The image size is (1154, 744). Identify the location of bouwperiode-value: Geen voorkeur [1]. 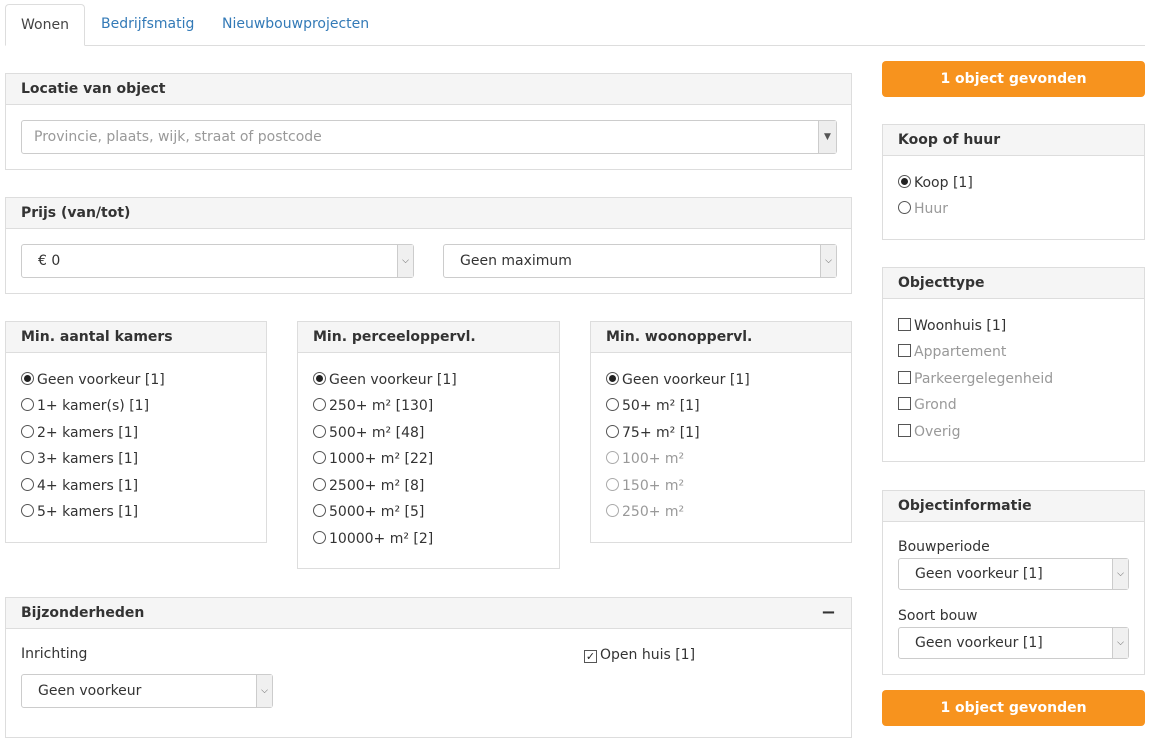
(979, 574).